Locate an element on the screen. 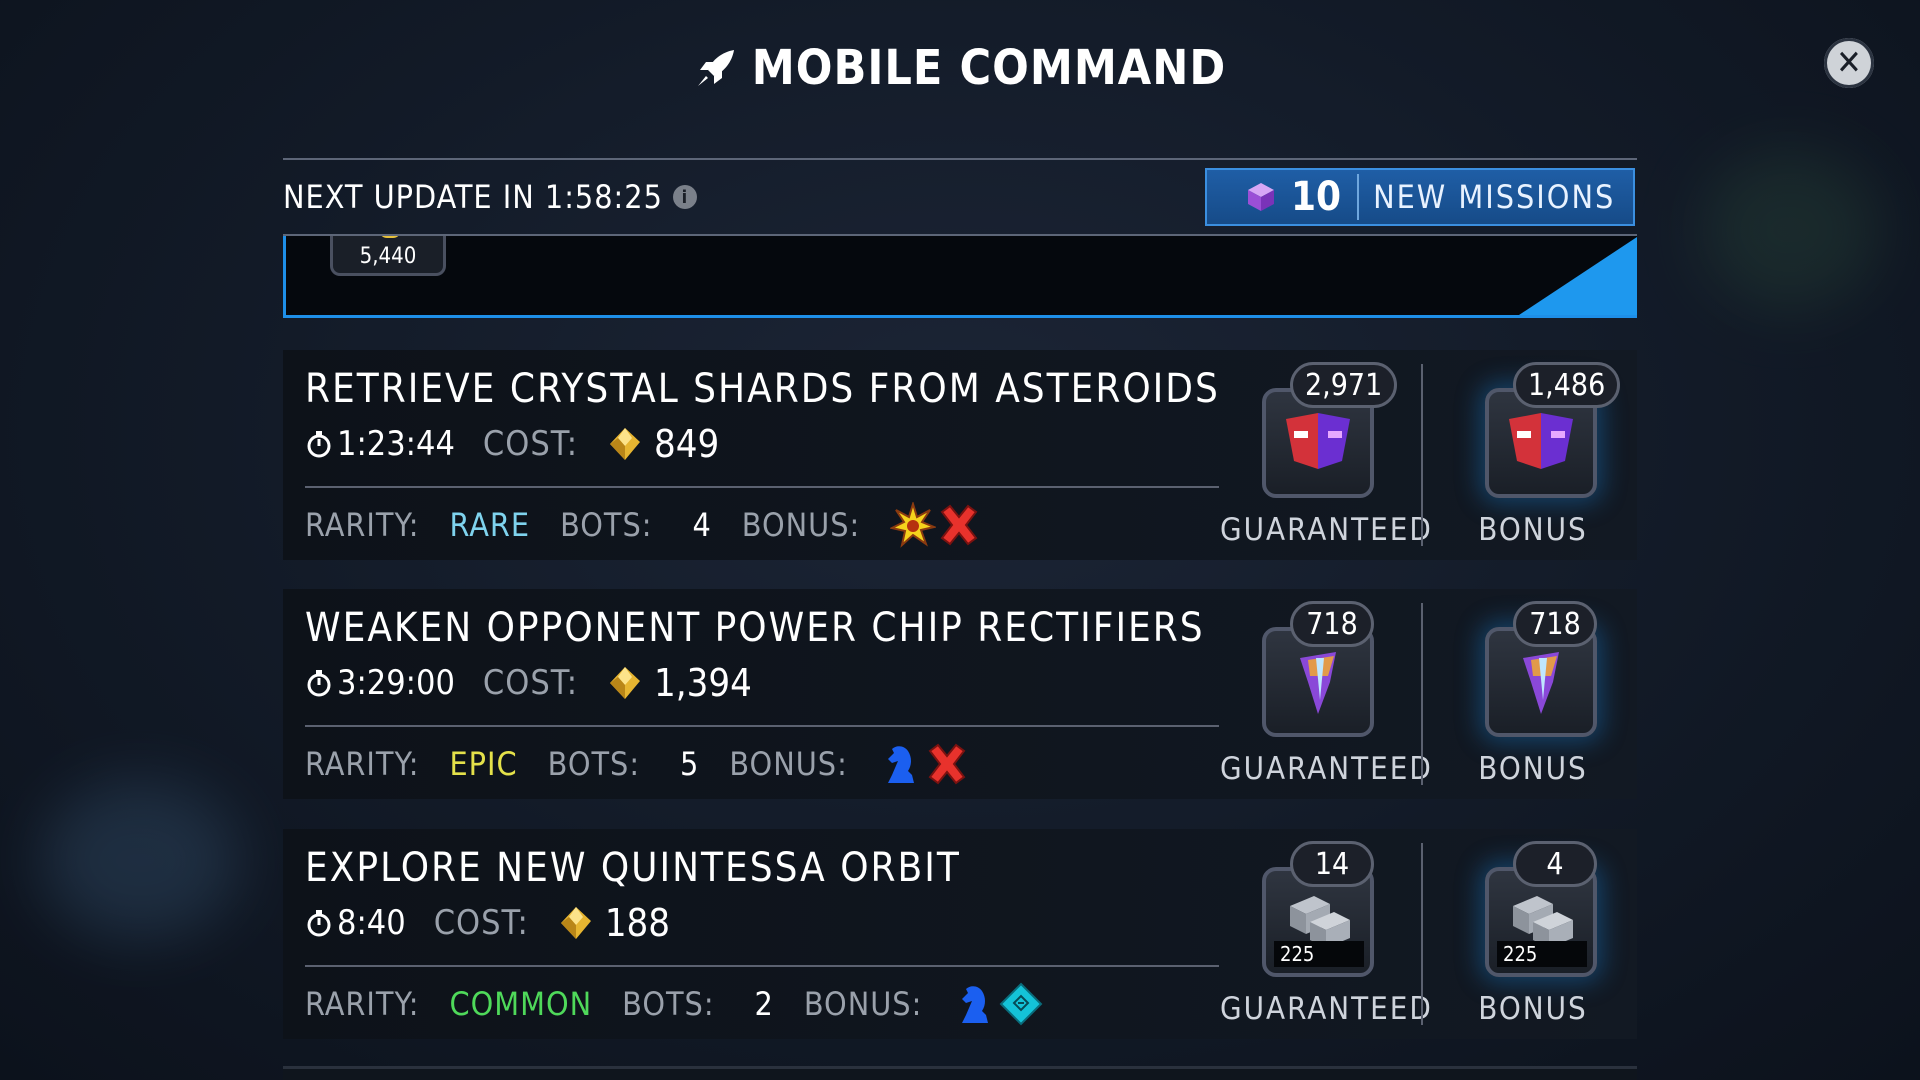 This screenshot has width=1920, height=1080. reward-count: 14 is located at coordinates (1332, 864).